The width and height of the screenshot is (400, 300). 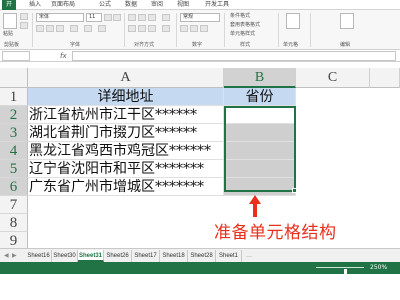 What do you see at coordinates (40, 28) in the screenshot?
I see `bold-icon` at bounding box center [40, 28].